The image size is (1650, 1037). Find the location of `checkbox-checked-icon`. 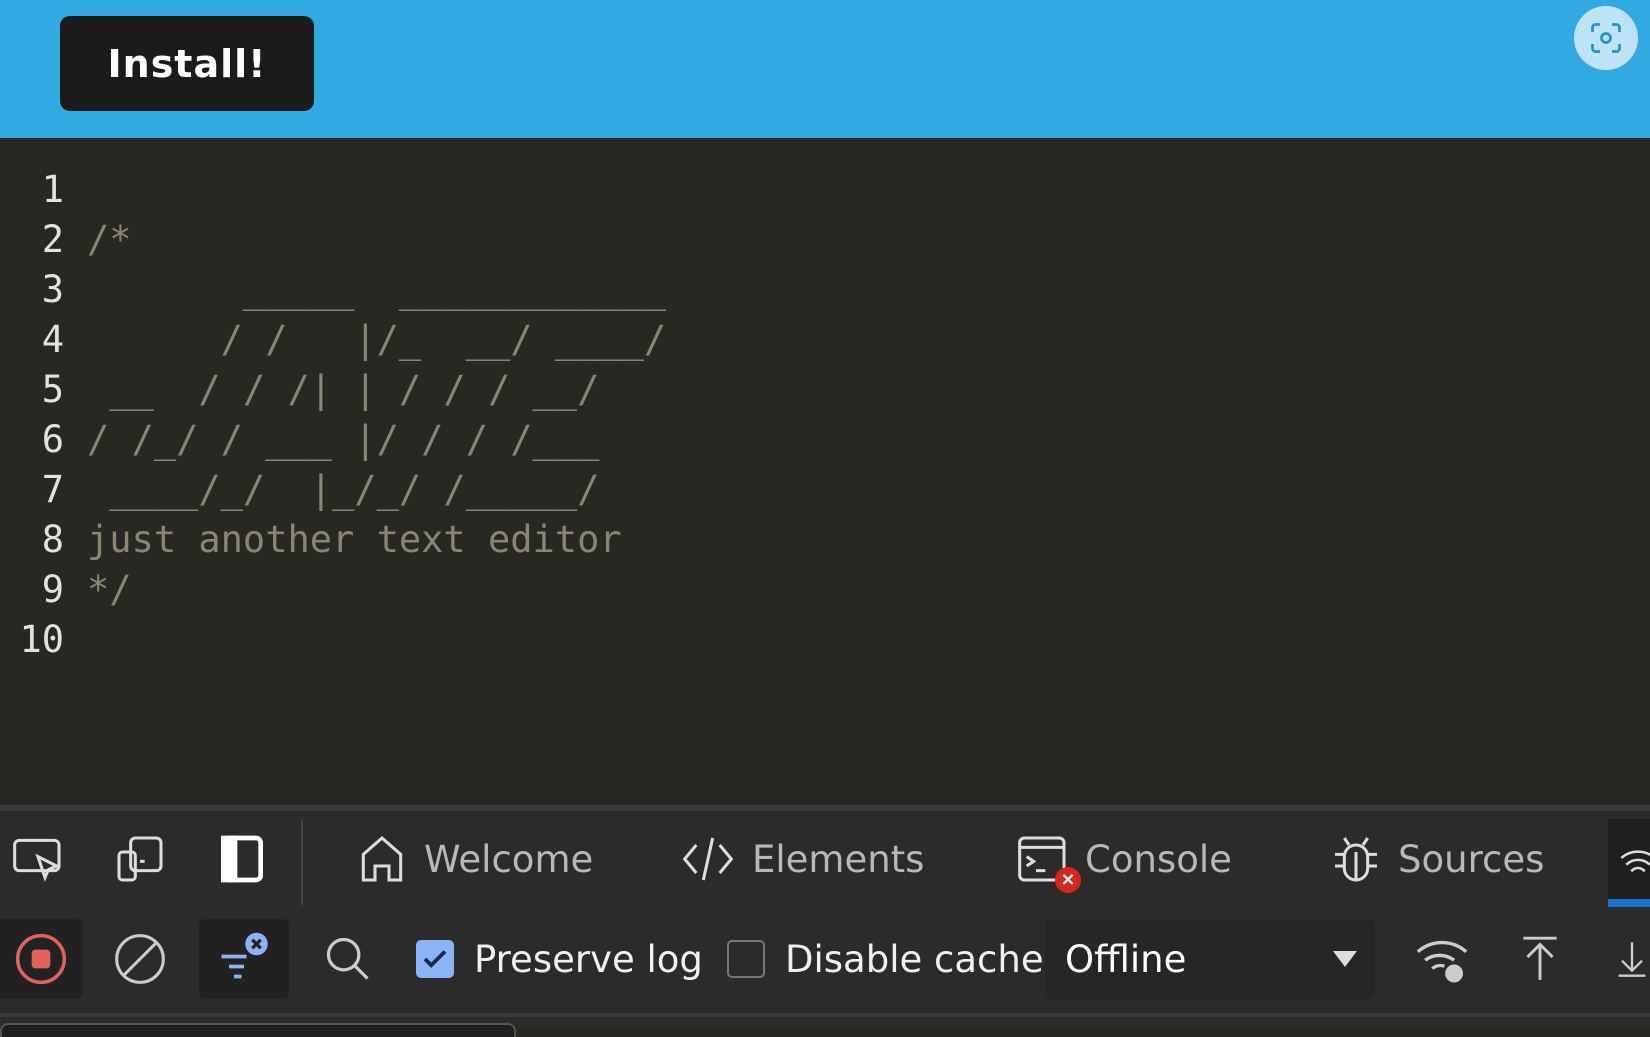

checkbox-checked-icon is located at coordinates (435, 959).